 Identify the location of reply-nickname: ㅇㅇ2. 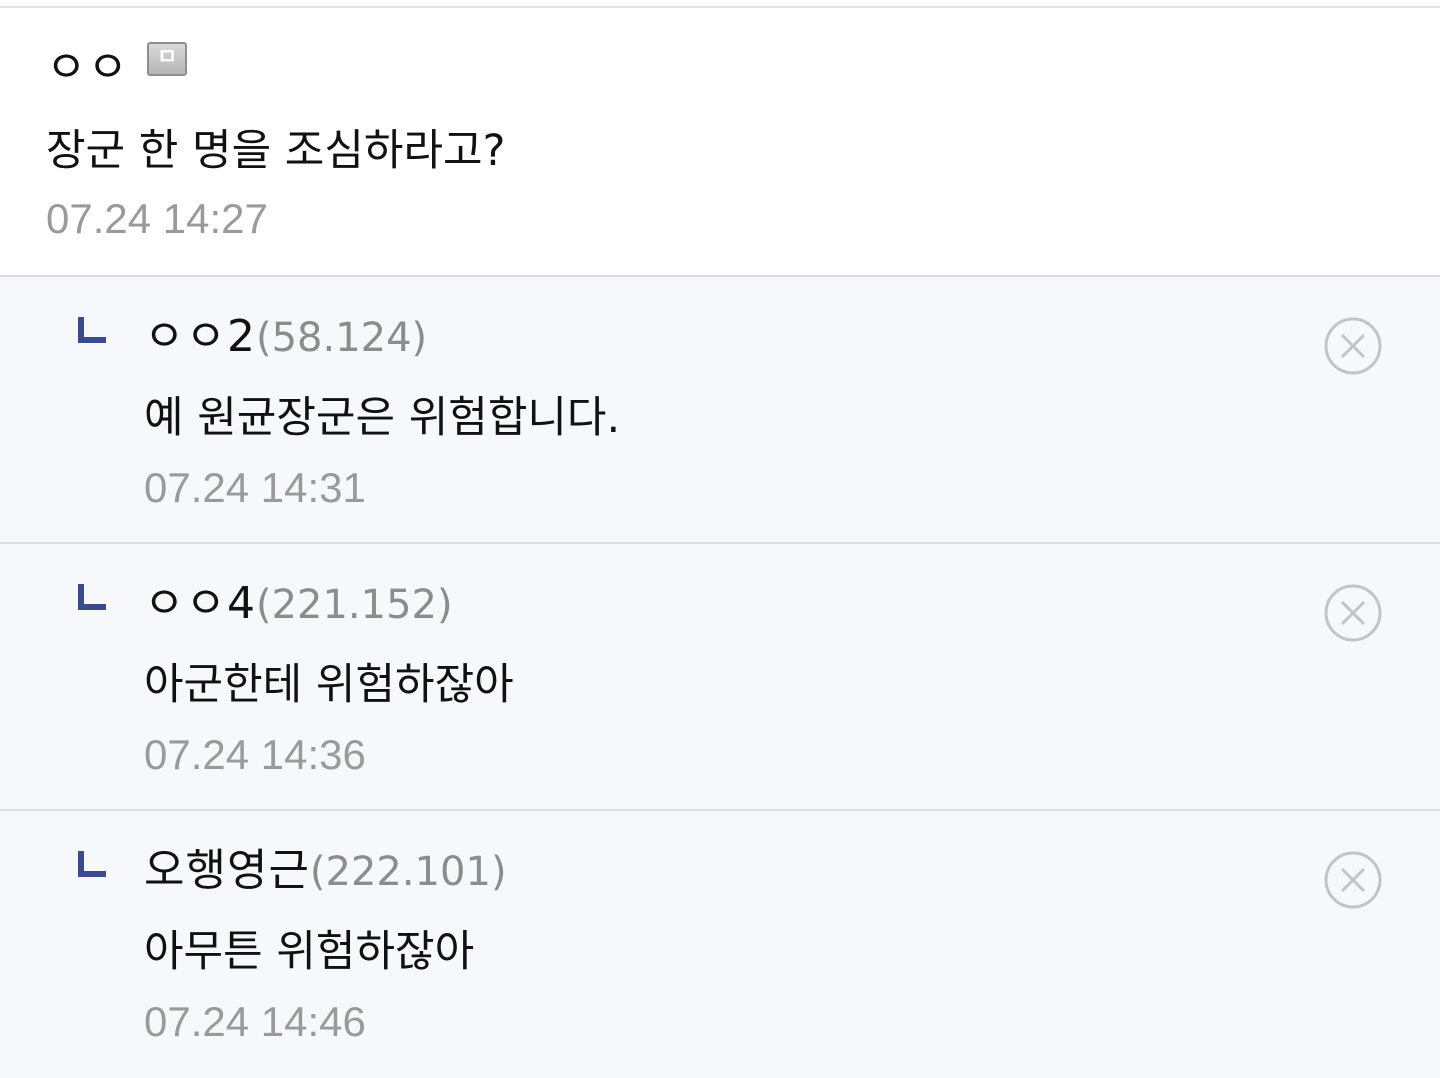
(200, 336).